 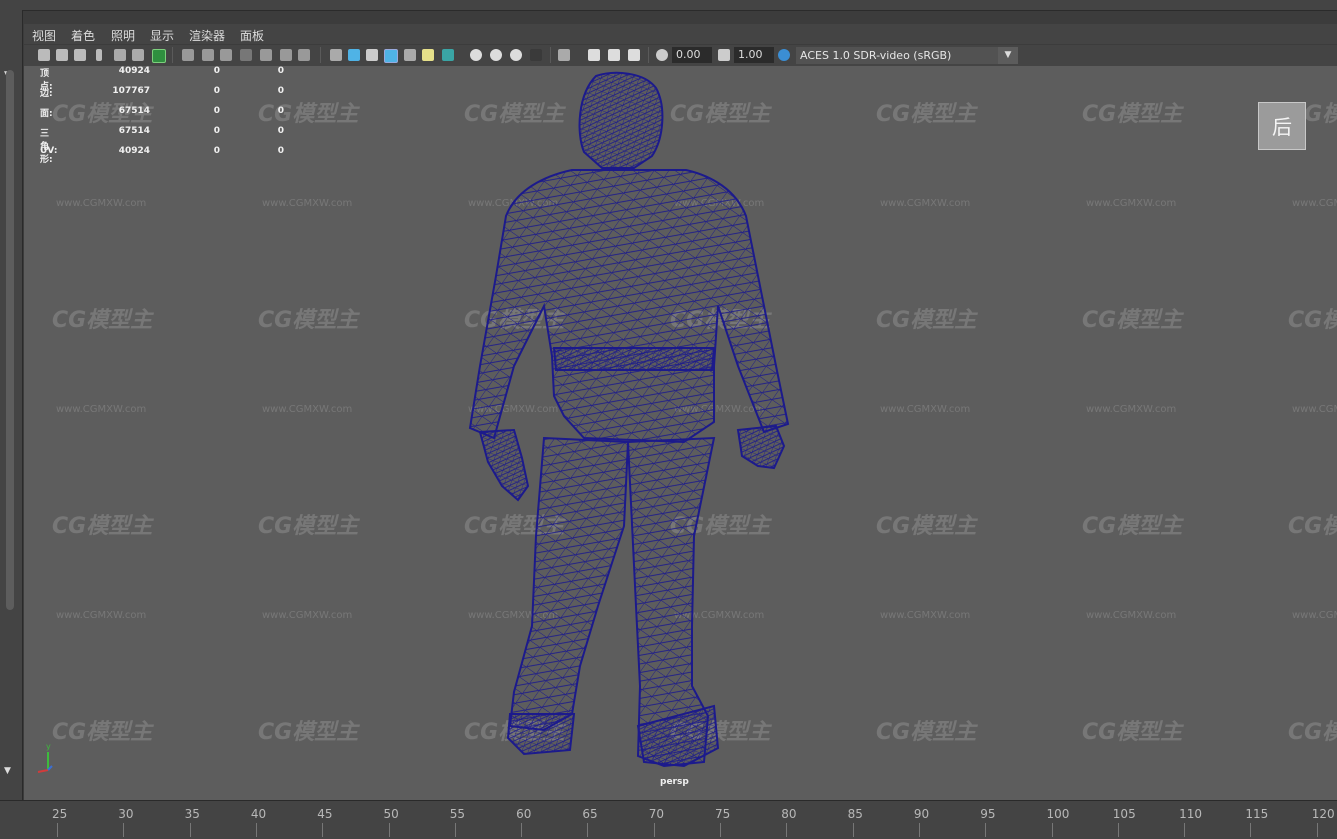 I want to click on shadows-icon, so click(x=448, y=55).